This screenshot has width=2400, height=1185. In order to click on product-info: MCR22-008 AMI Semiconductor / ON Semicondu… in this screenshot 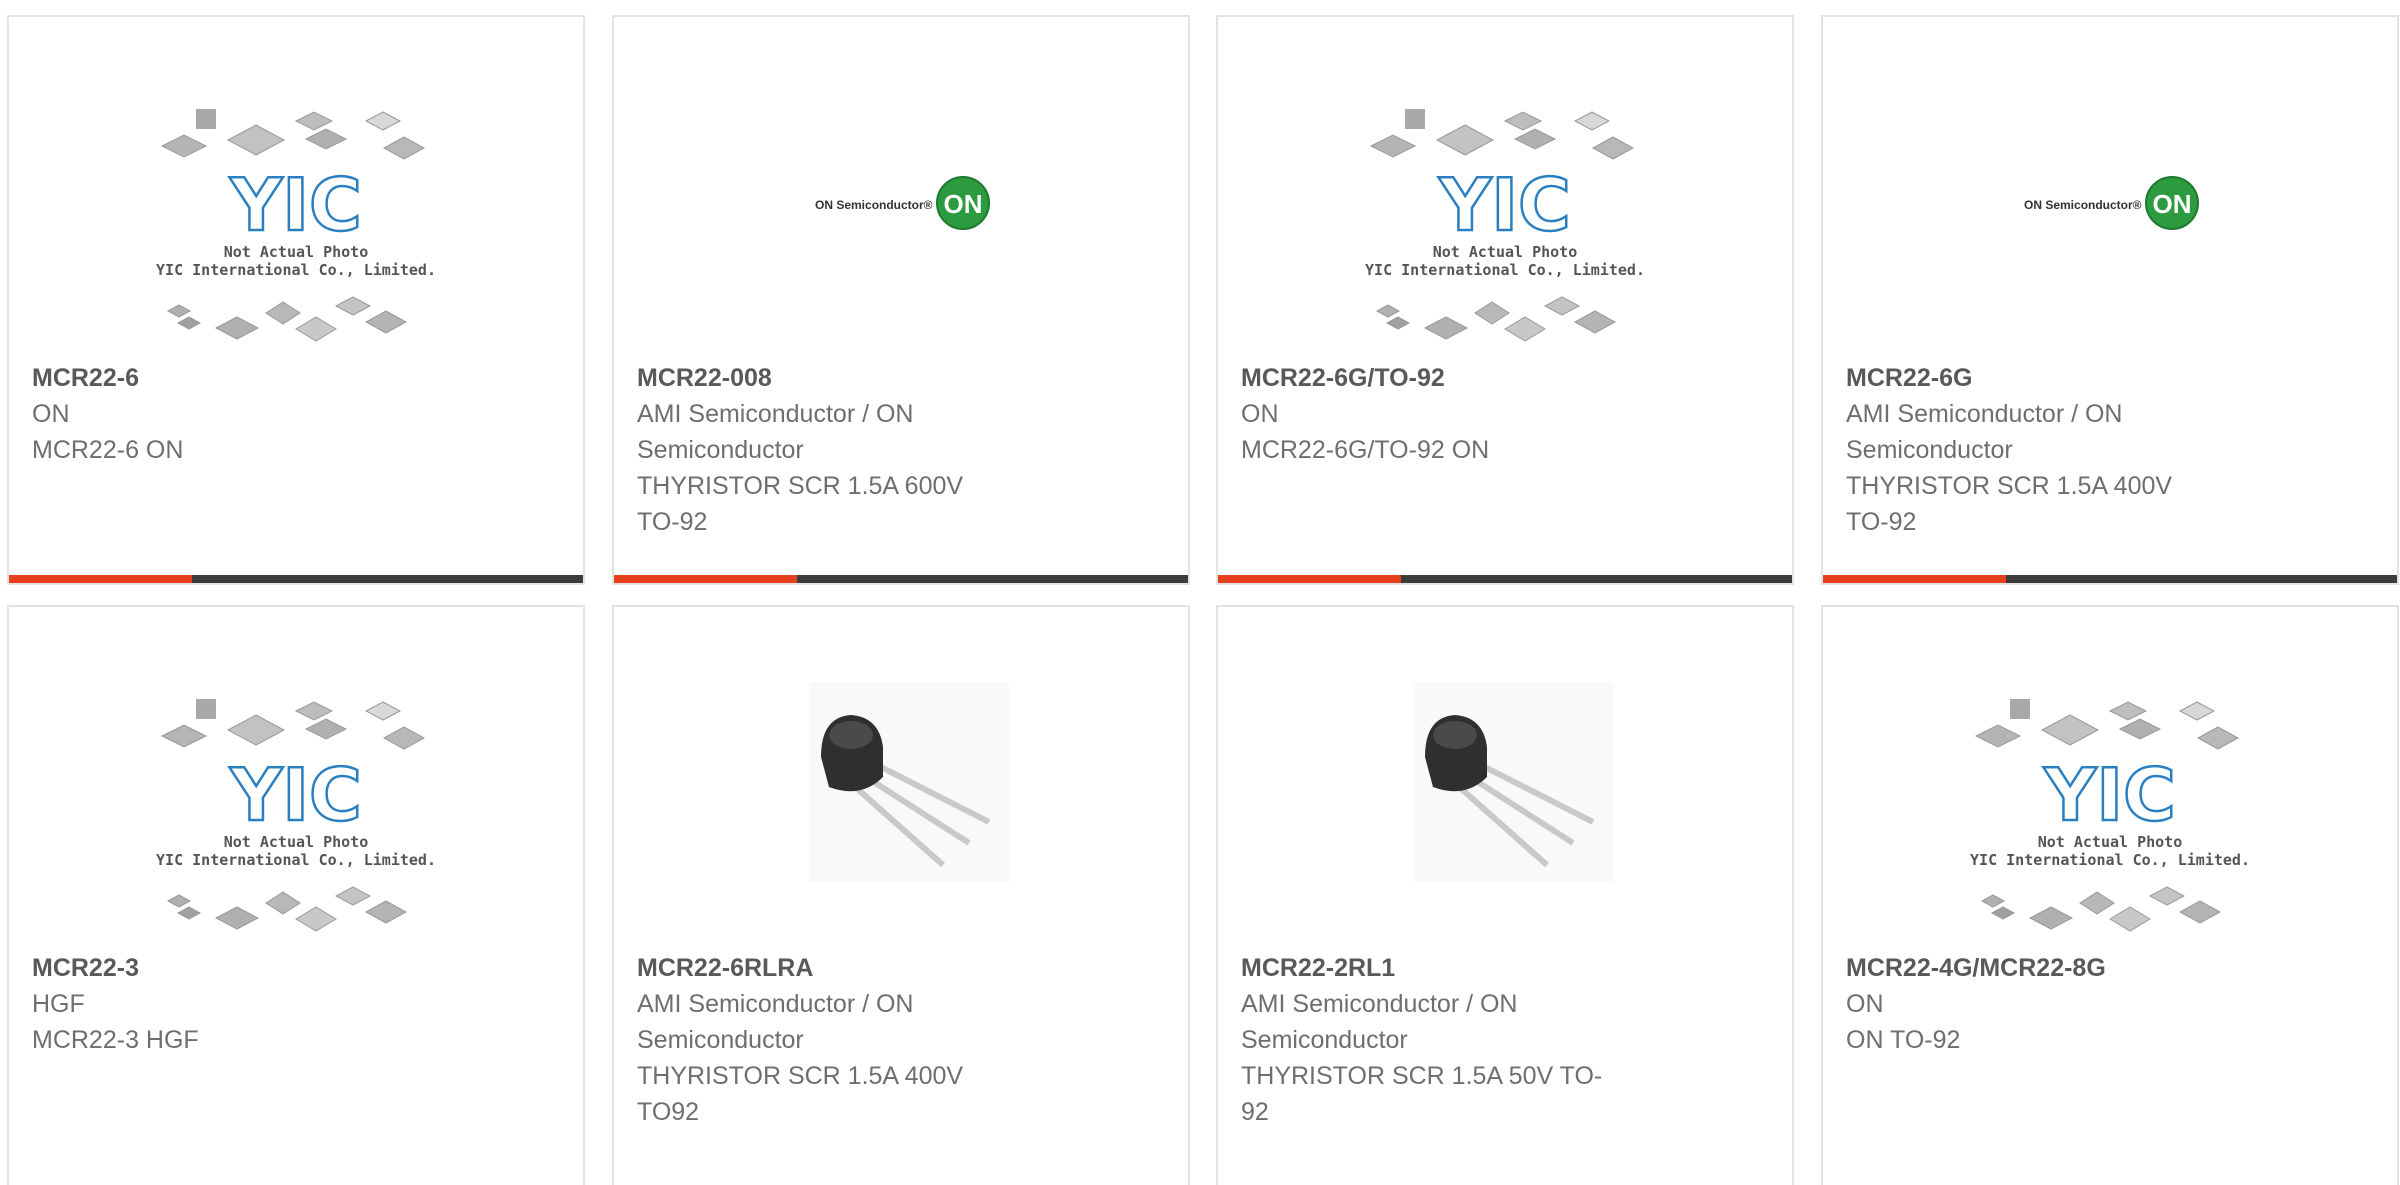, I will do `click(847, 450)`.